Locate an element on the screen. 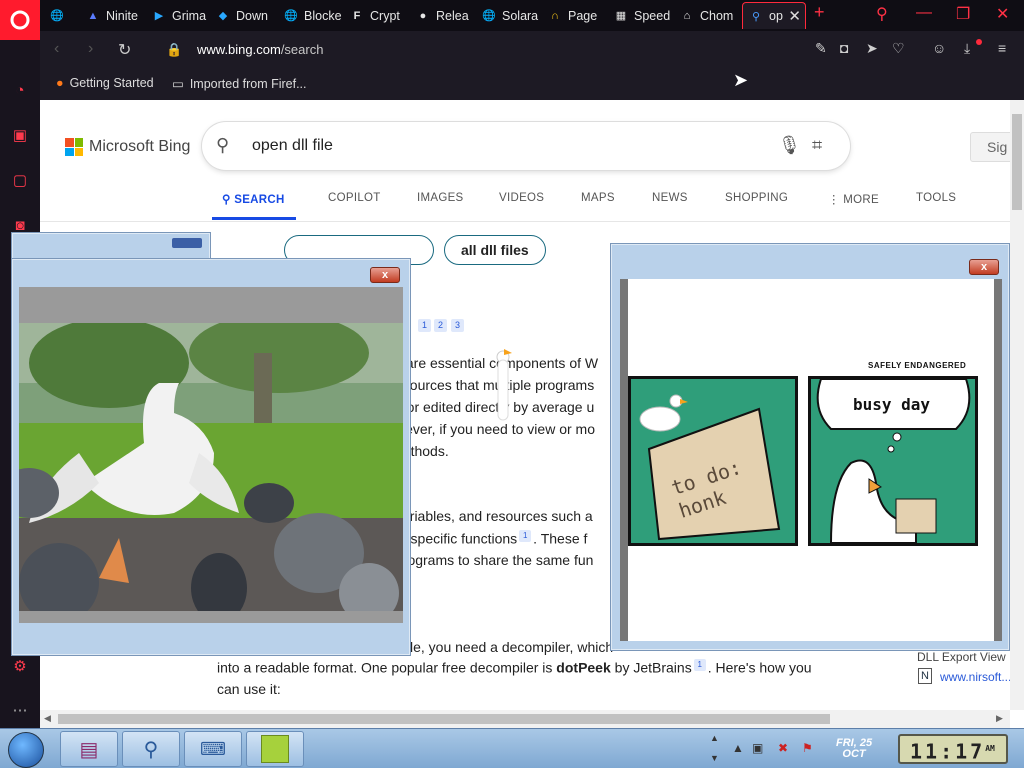  tab-ninite: ▲ Ninite is located at coordinates (116, 15).